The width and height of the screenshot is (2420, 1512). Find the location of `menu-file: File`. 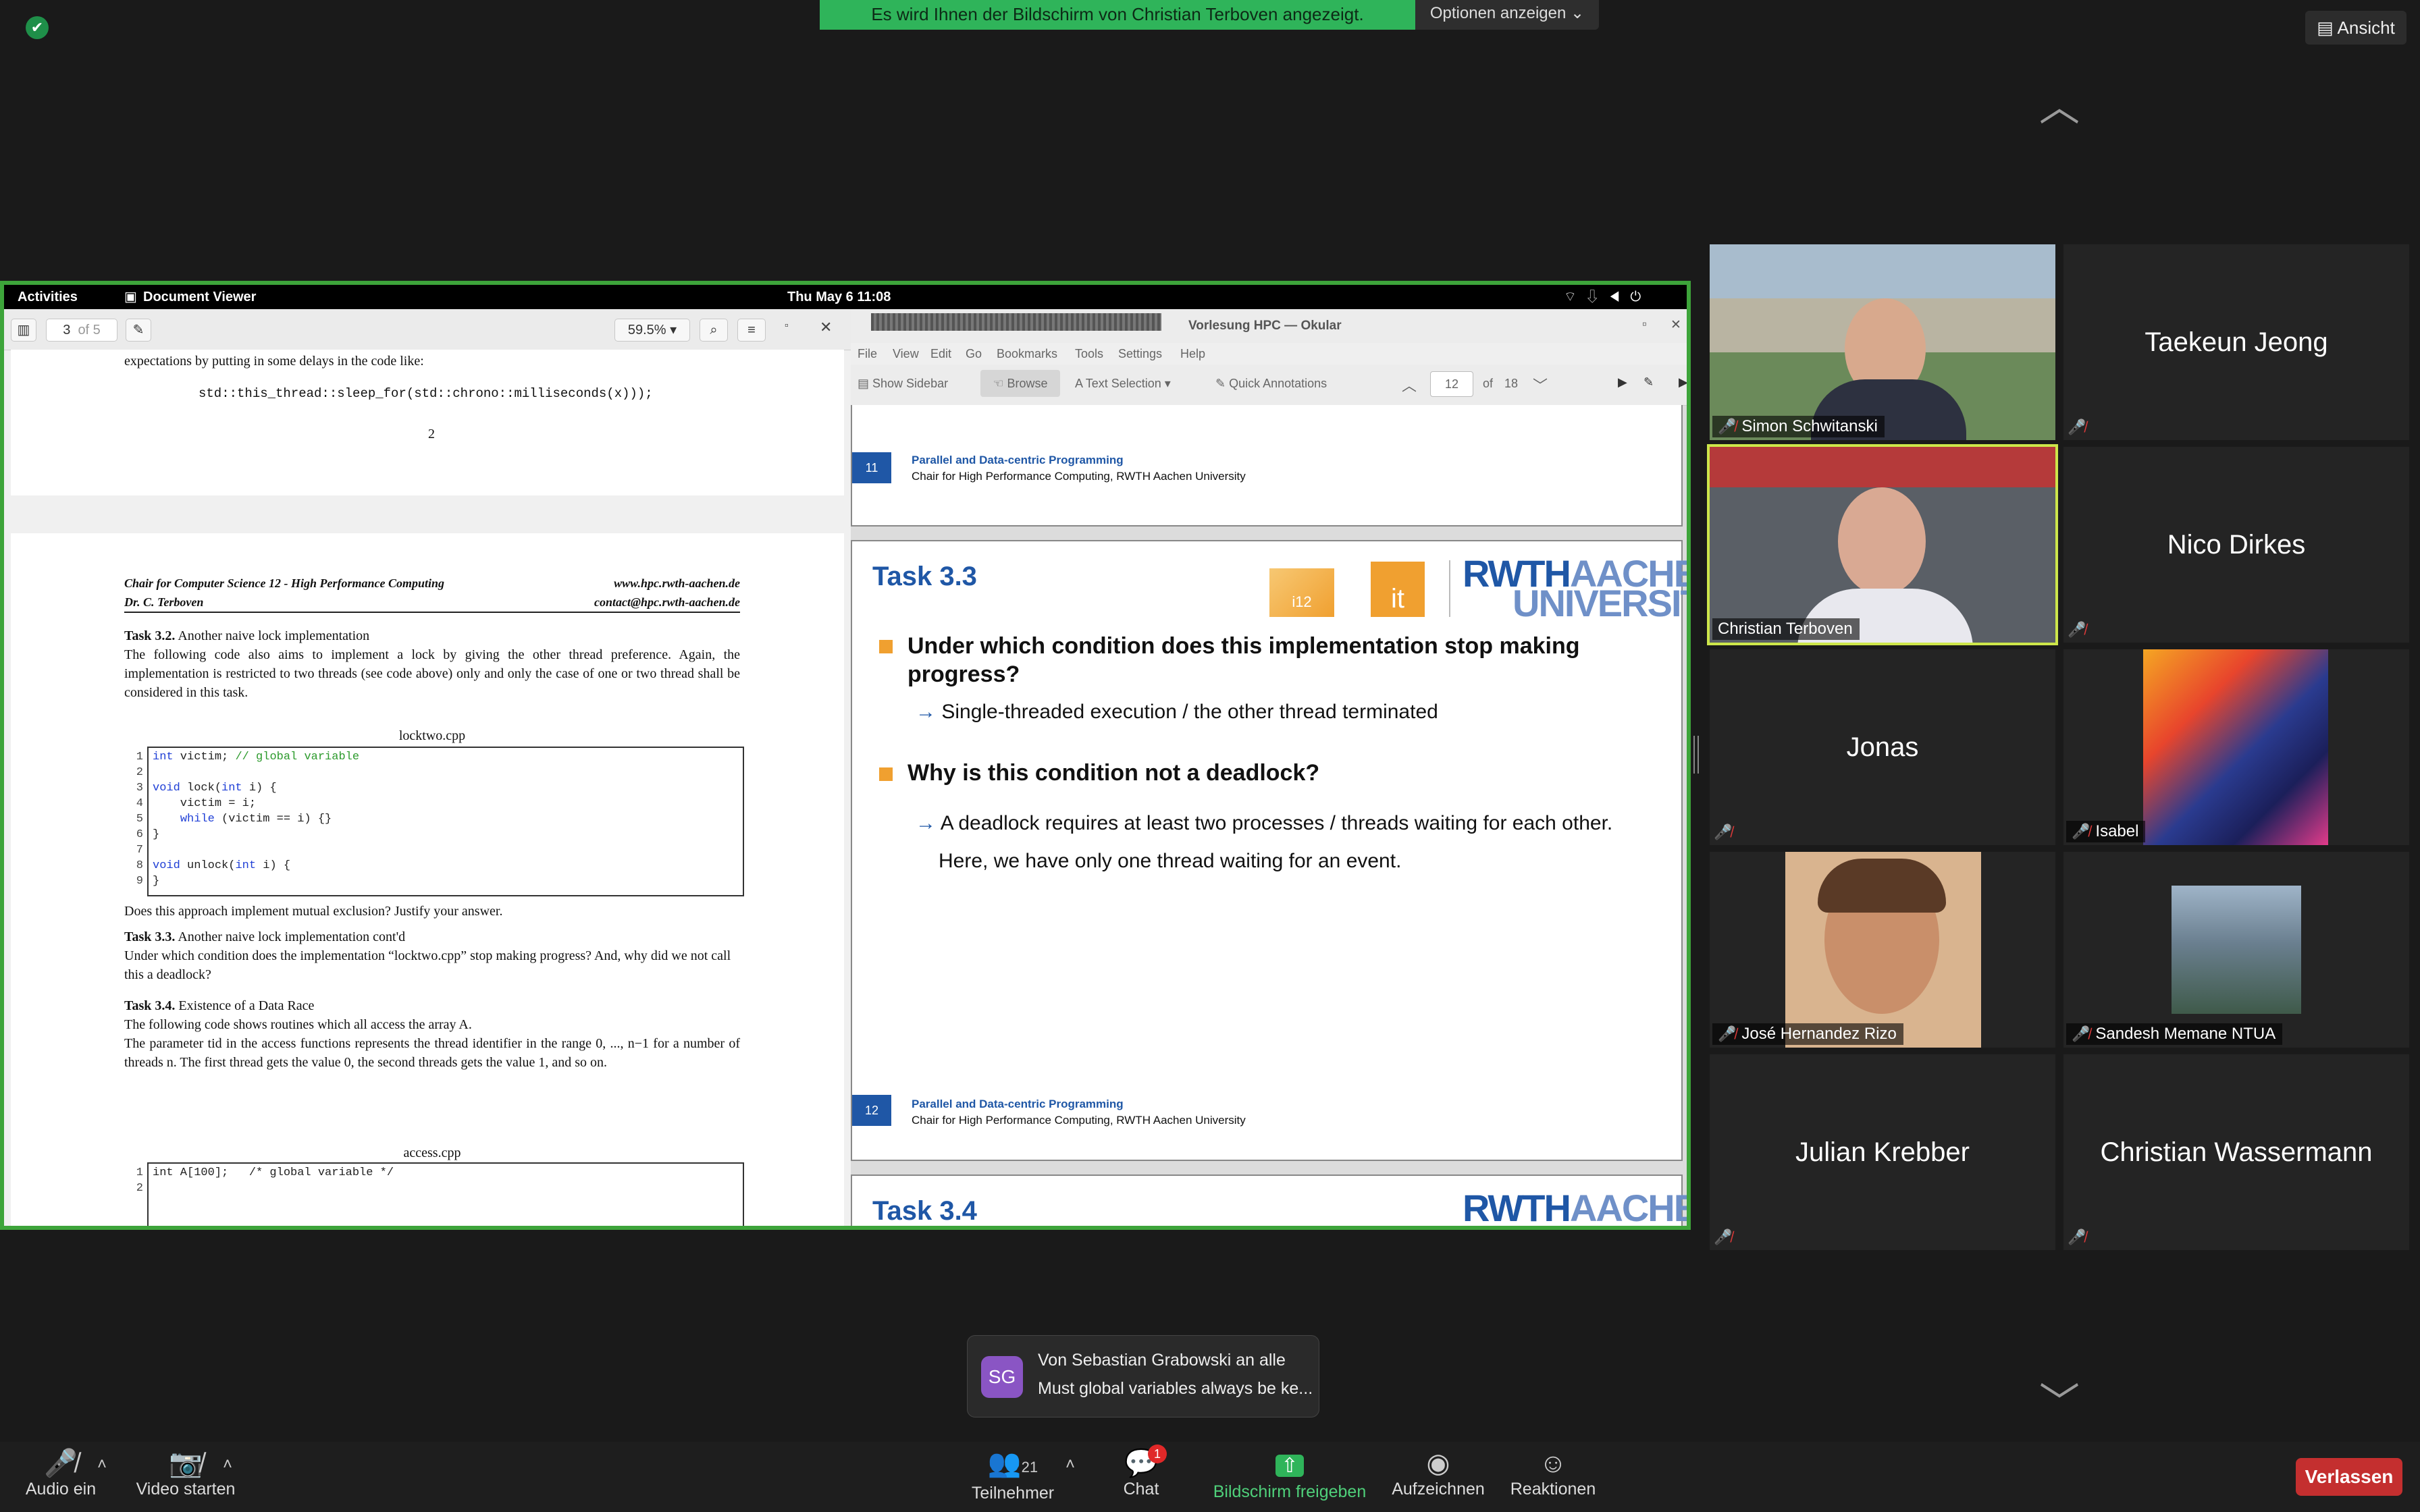

menu-file: File is located at coordinates (867, 354).